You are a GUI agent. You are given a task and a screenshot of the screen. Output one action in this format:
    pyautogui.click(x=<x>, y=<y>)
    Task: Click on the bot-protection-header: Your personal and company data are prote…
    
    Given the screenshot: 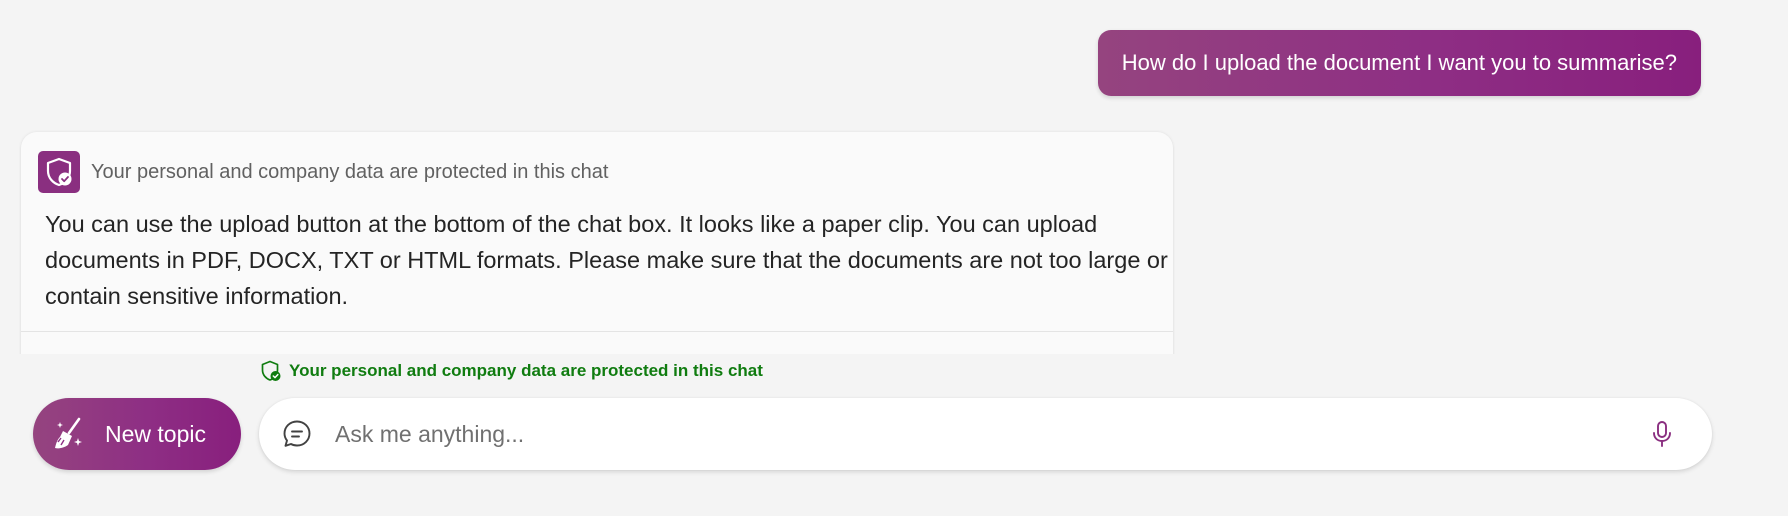 What is the action you would take?
    pyautogui.click(x=323, y=172)
    